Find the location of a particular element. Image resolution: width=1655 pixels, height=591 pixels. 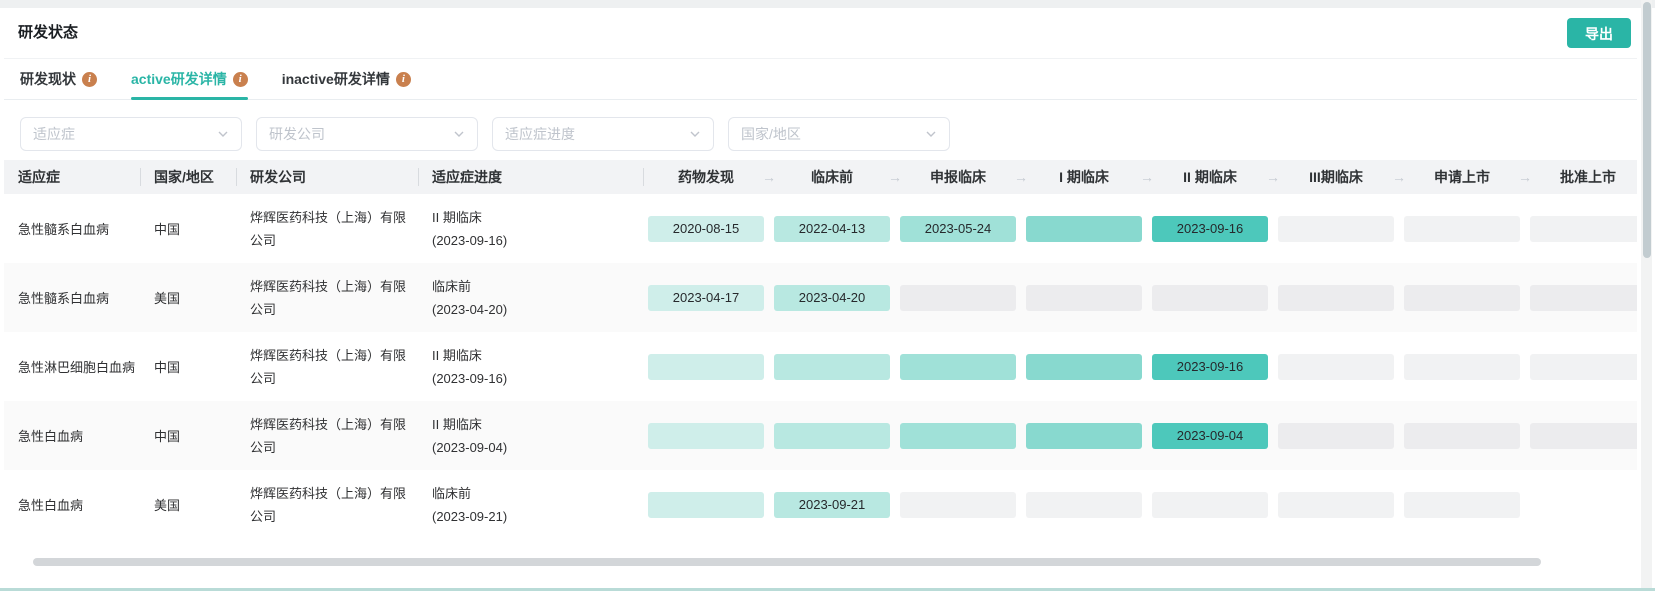

stage-cell: 2022-04-13 is located at coordinates (832, 228).